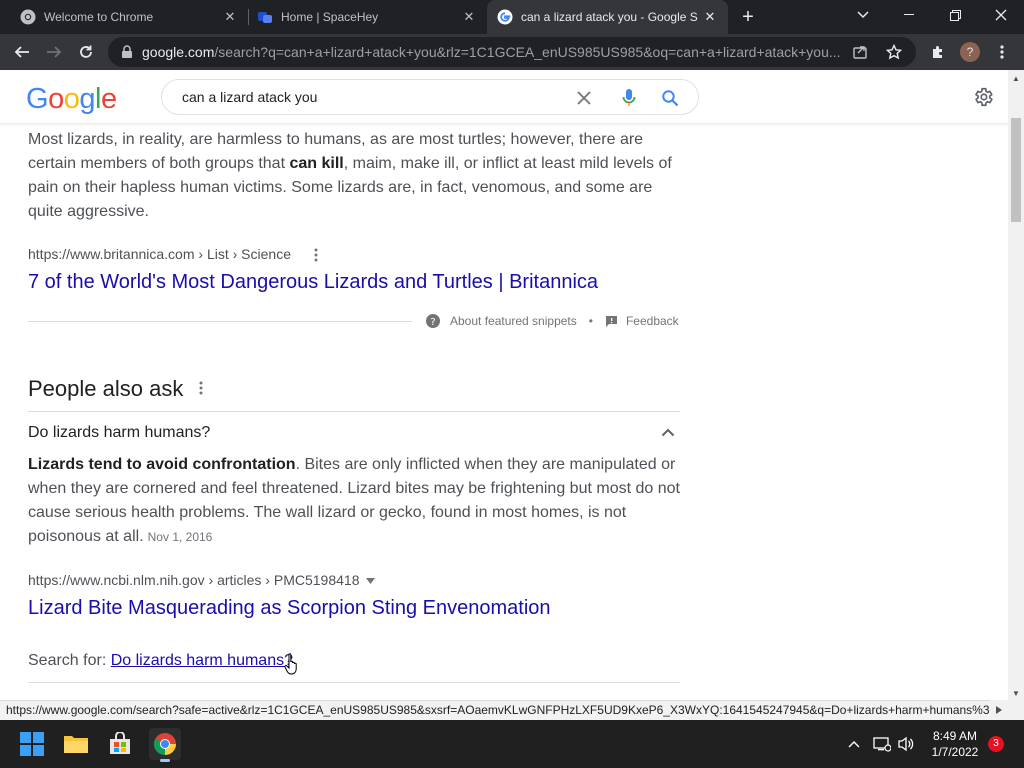 The height and width of the screenshot is (768, 1024). I want to click on puzzle-icon, so click(937, 52).